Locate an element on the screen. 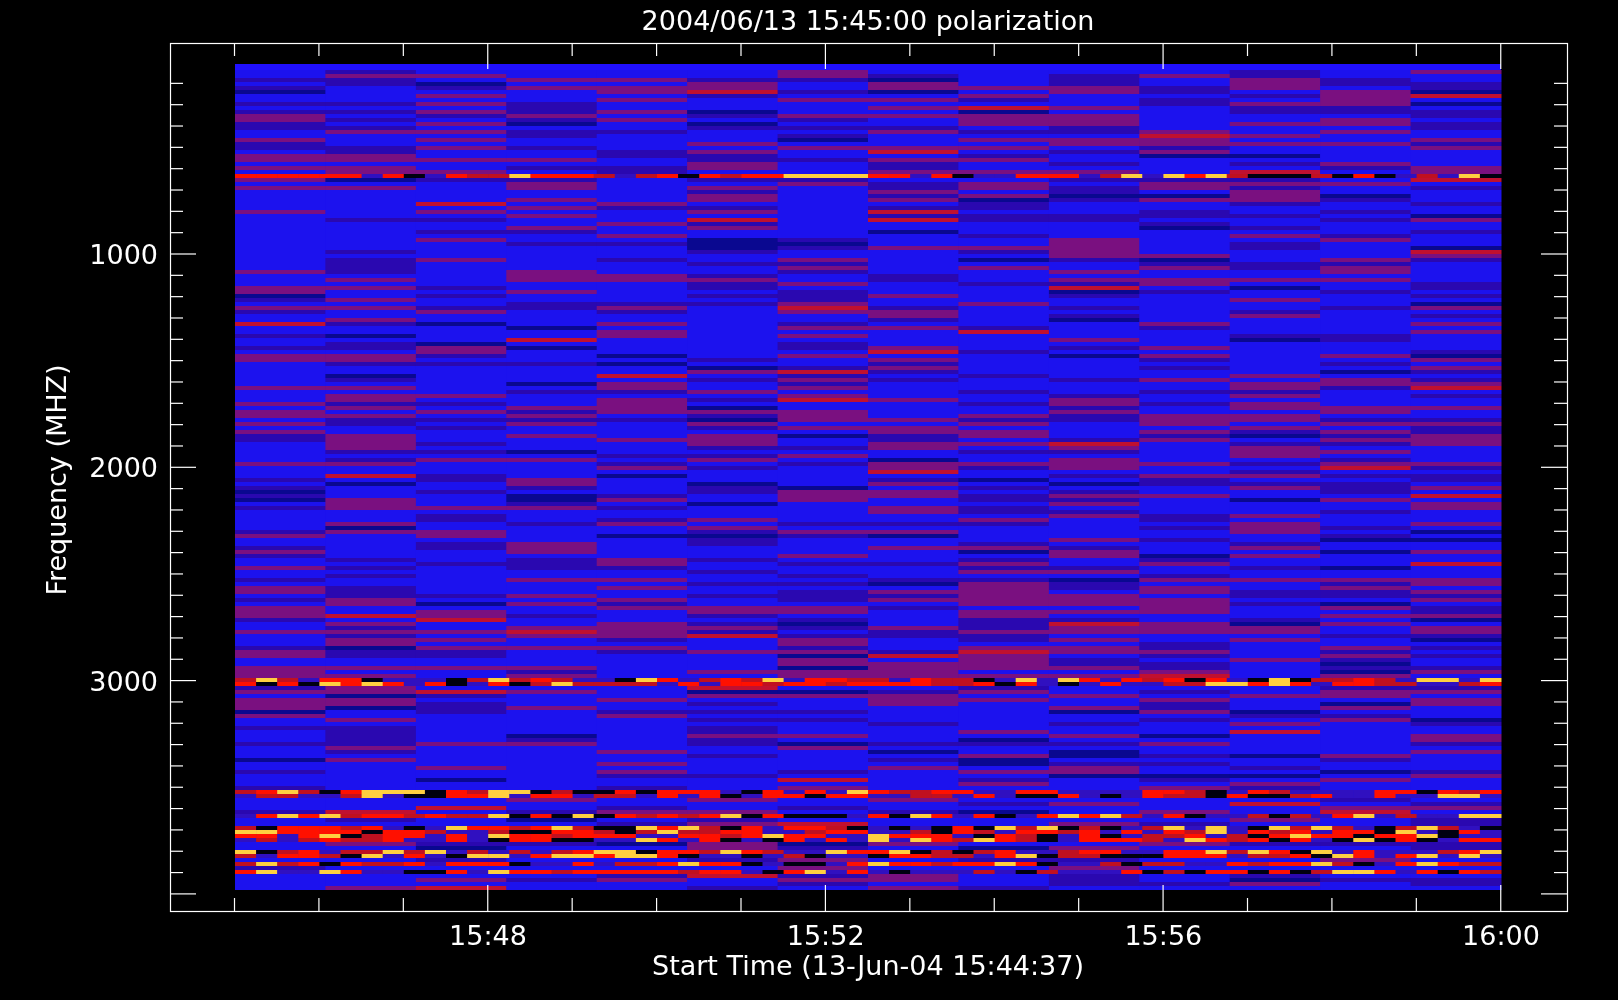 This screenshot has height=1000, width=1618. x-tick-label: 15:52 is located at coordinates (825, 935).